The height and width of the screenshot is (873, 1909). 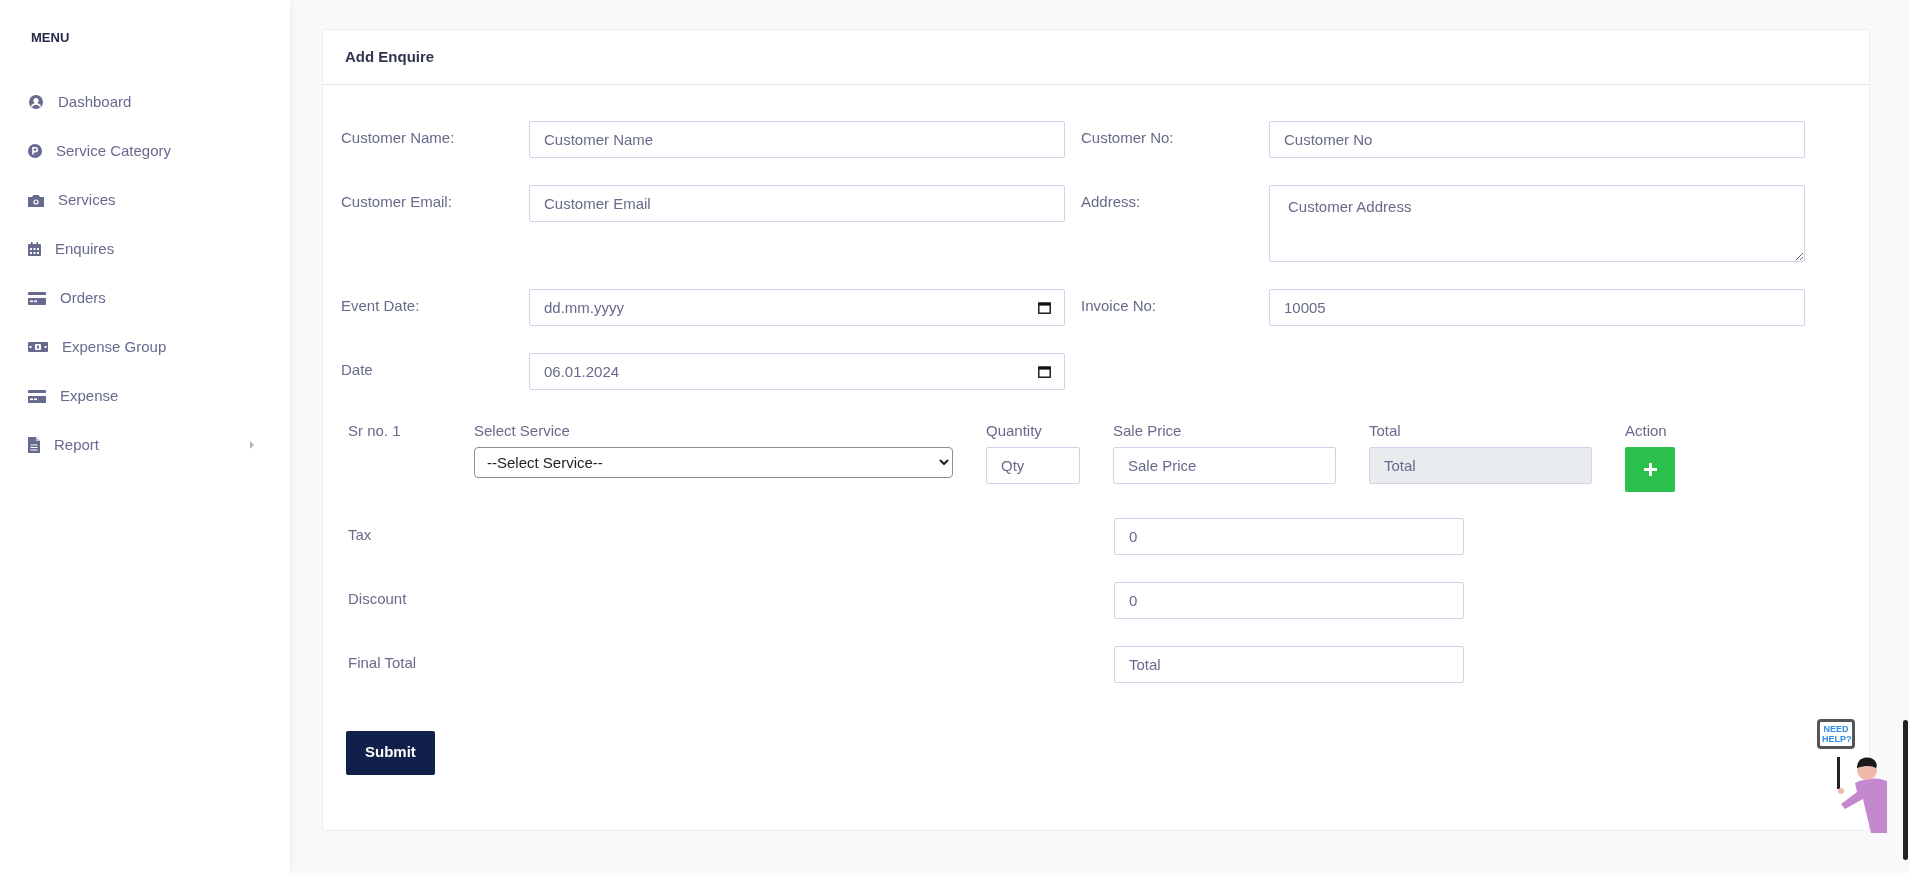 What do you see at coordinates (360, 534) in the screenshot?
I see `field-label: Tax` at bounding box center [360, 534].